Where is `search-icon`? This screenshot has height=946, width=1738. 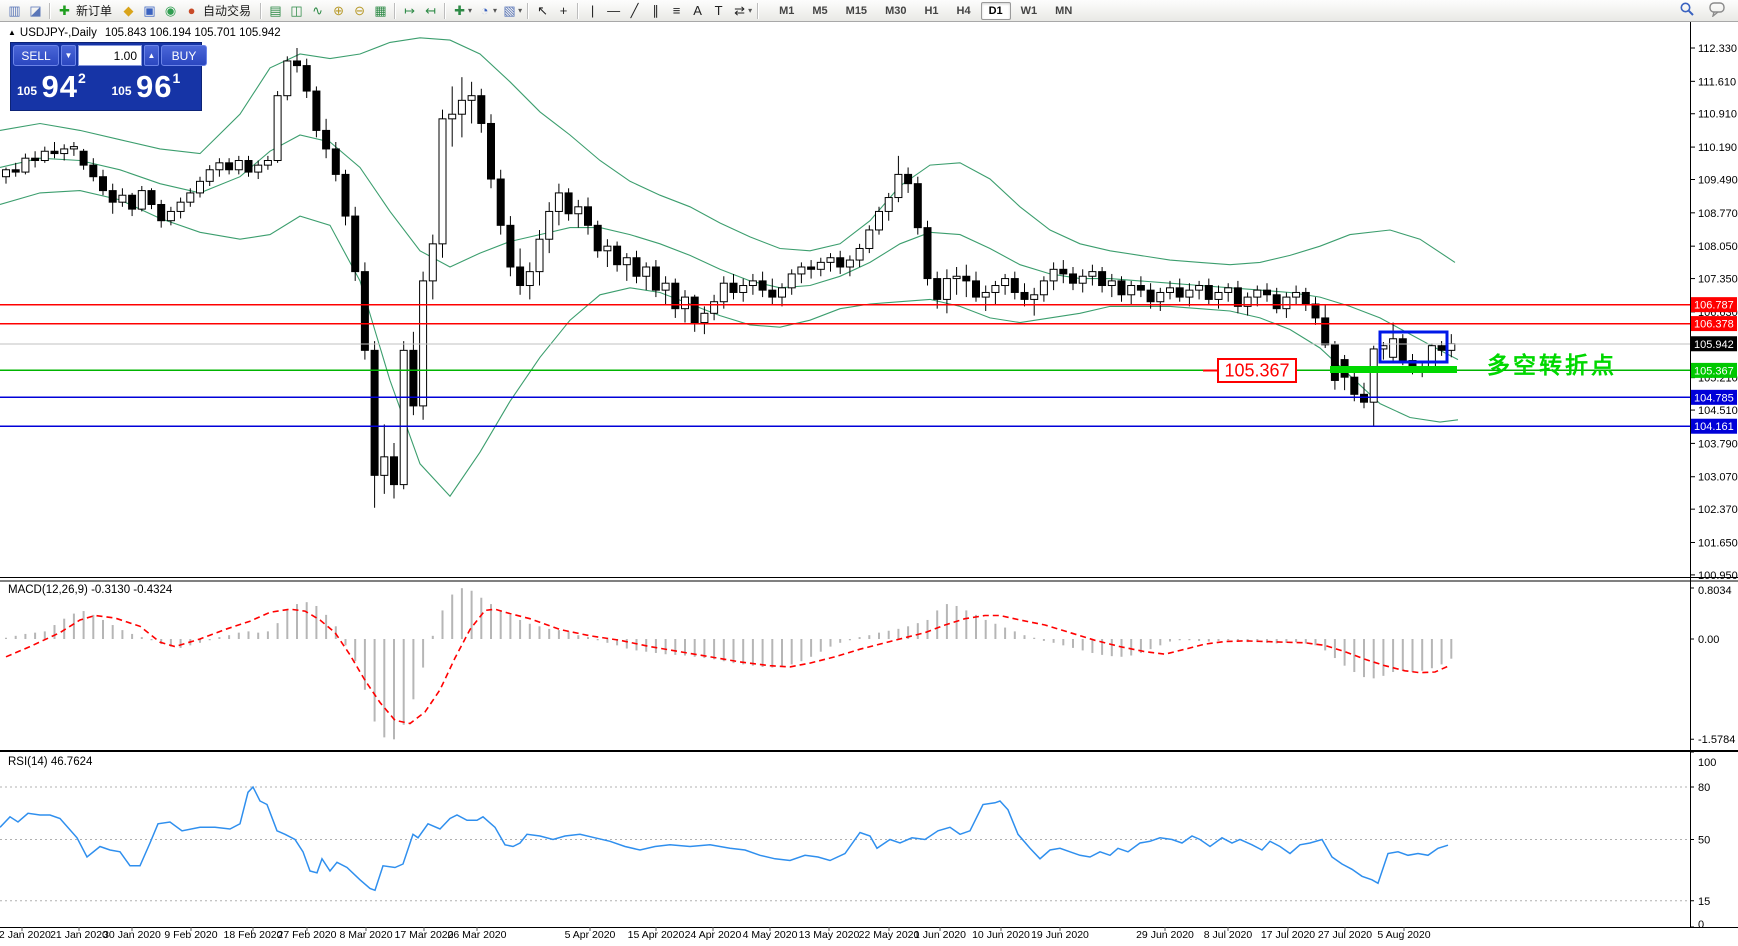 search-icon is located at coordinates (1686, 11).